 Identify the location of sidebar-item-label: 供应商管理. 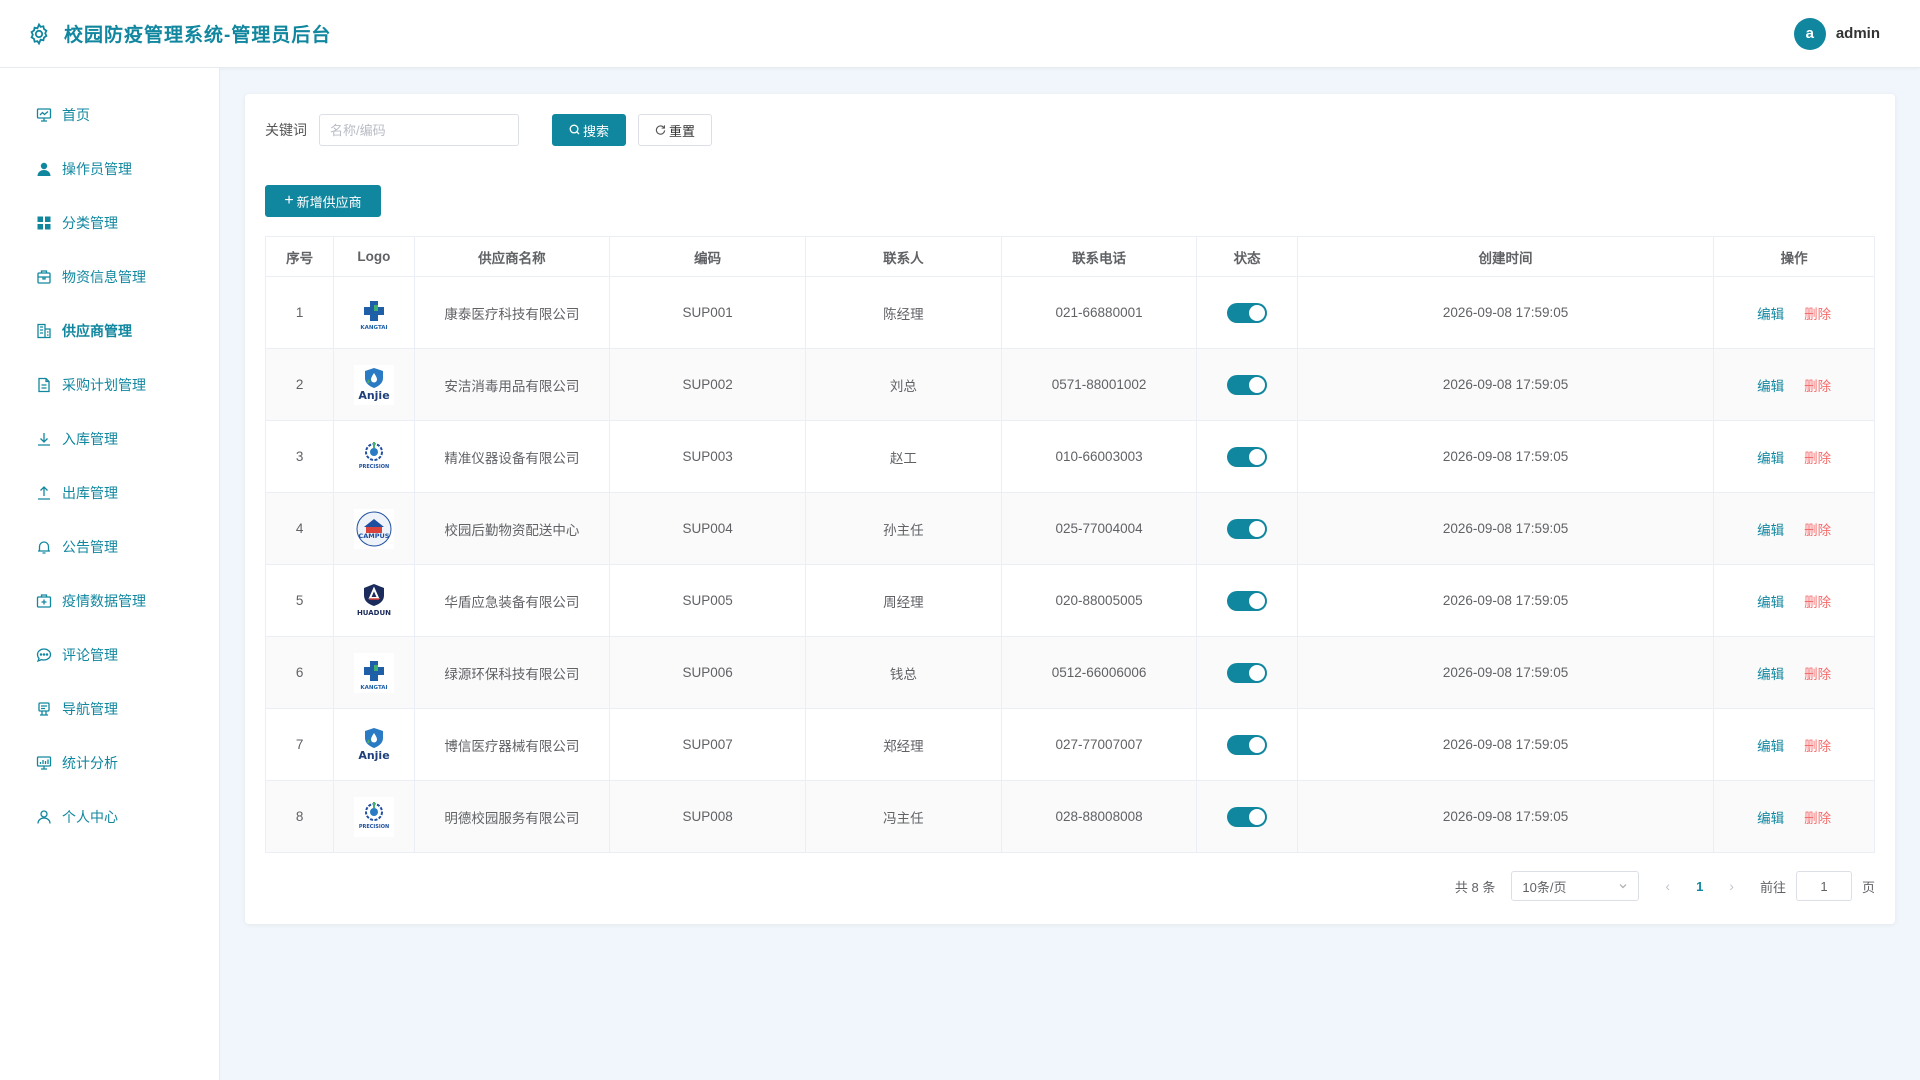
(97, 331).